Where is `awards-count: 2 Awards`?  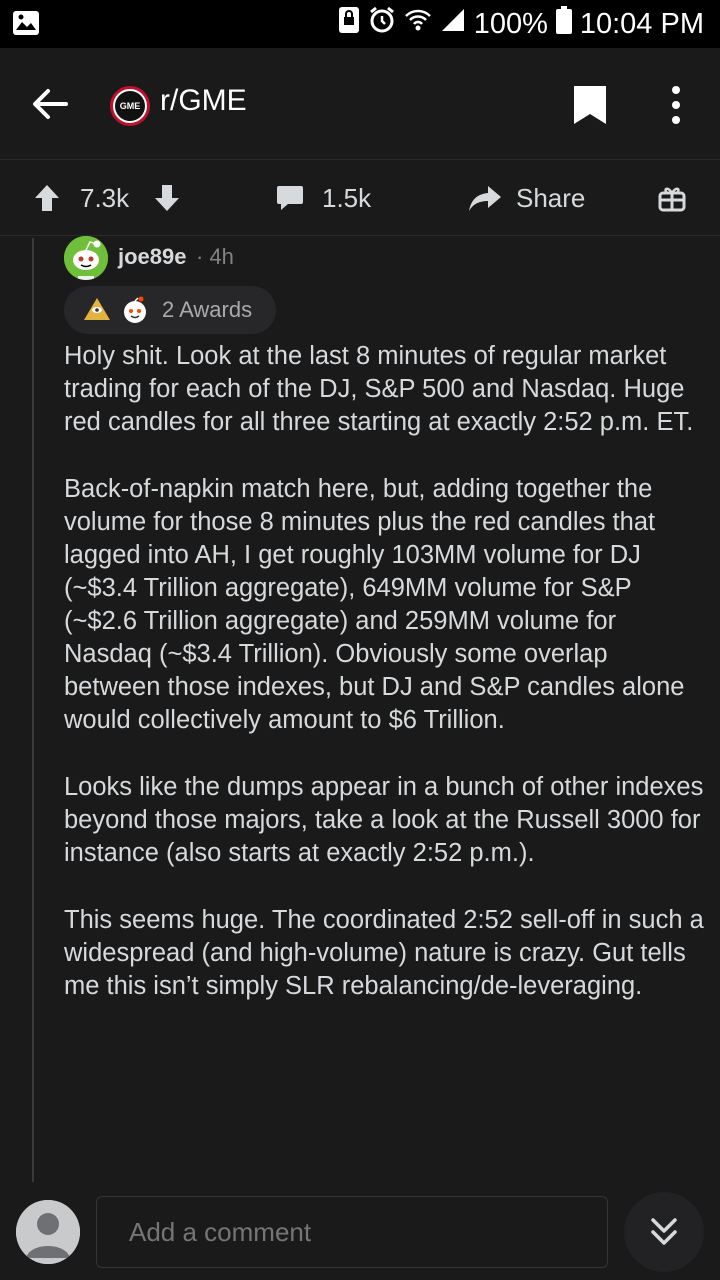
awards-count: 2 Awards is located at coordinates (207, 309).